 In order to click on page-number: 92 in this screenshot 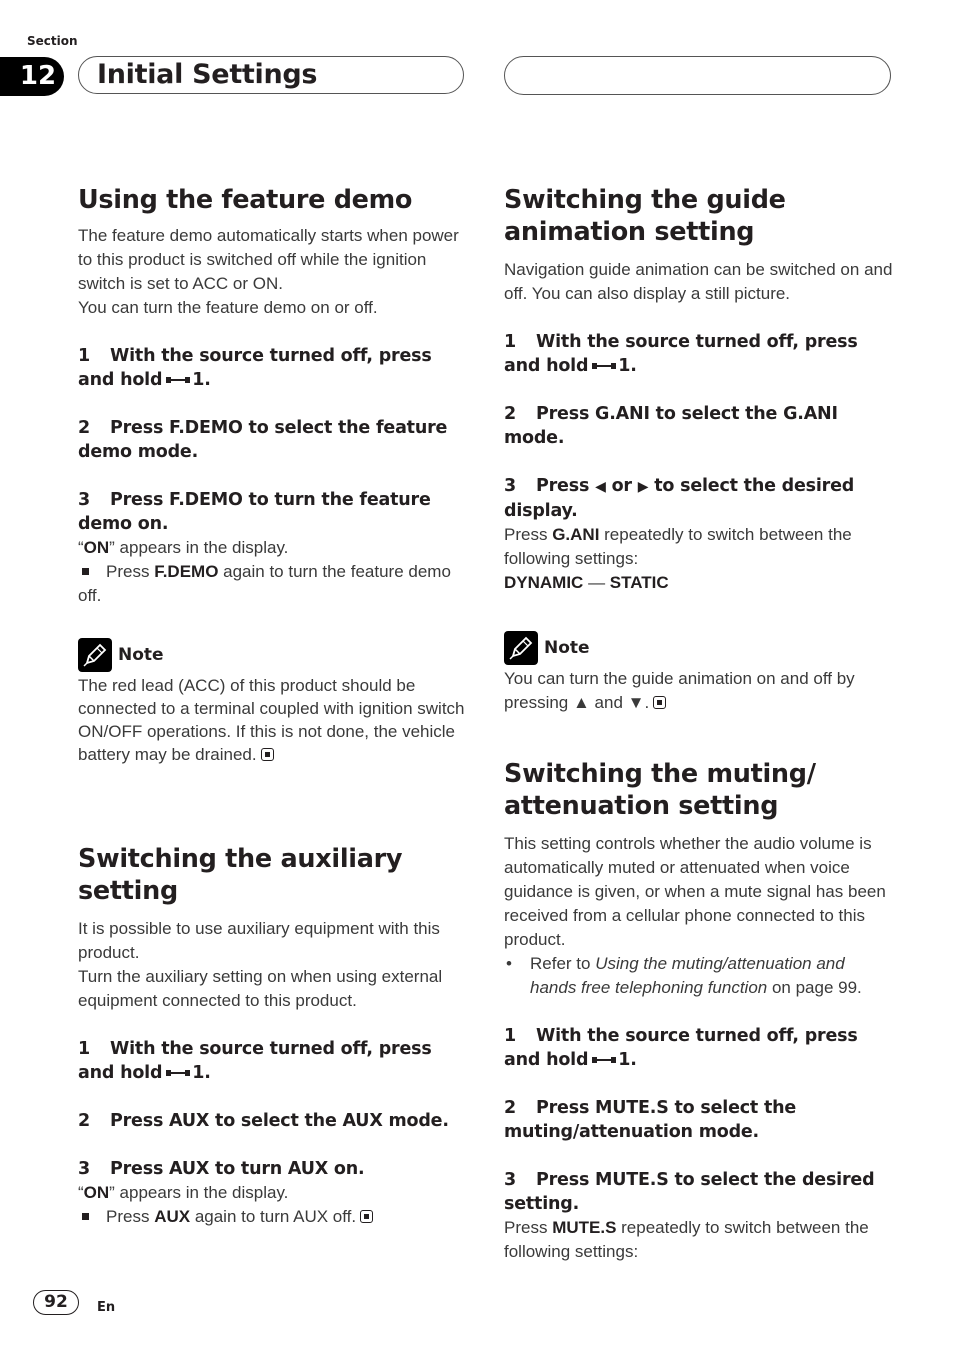, I will do `click(56, 1302)`.